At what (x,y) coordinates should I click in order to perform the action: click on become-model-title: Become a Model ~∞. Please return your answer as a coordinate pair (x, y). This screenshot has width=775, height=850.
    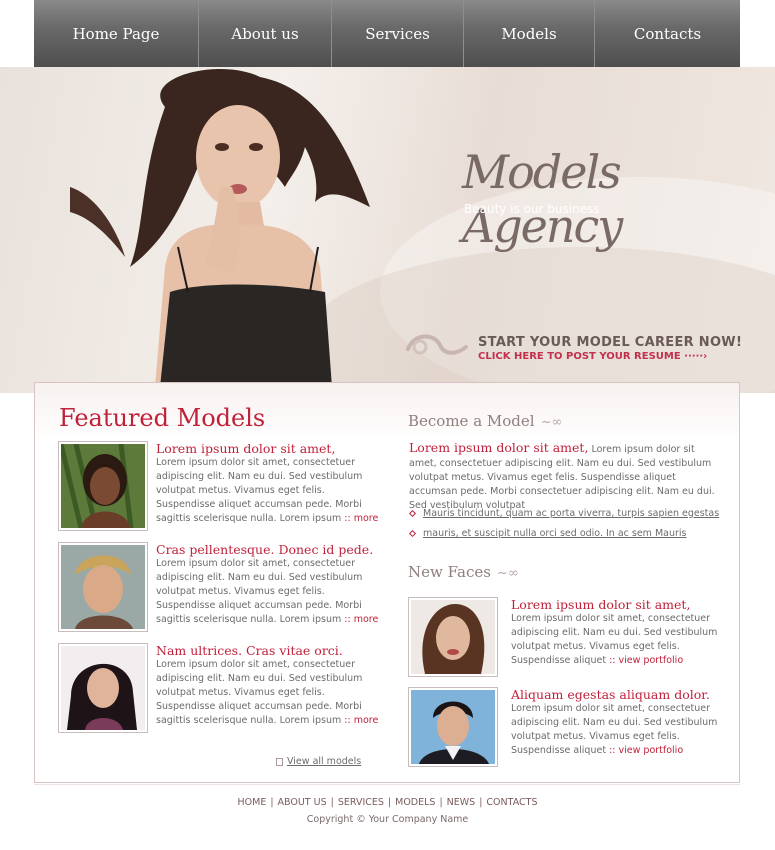
    Looking at the image, I should click on (485, 421).